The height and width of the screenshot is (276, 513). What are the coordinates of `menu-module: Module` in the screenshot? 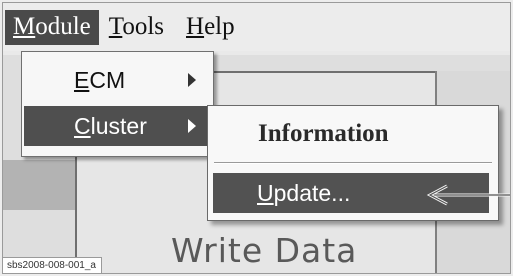 It's located at (52, 27).